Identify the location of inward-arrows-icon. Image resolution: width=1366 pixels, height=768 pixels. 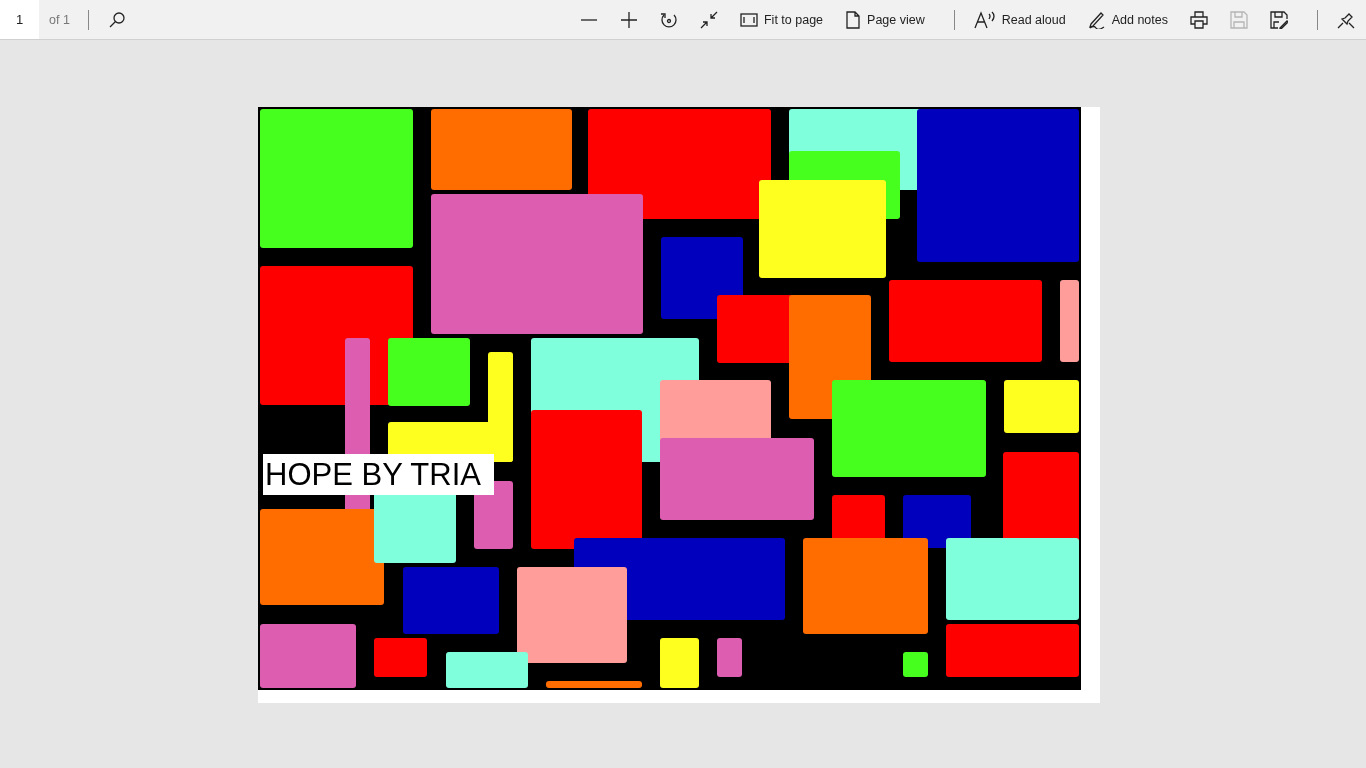
(709, 19).